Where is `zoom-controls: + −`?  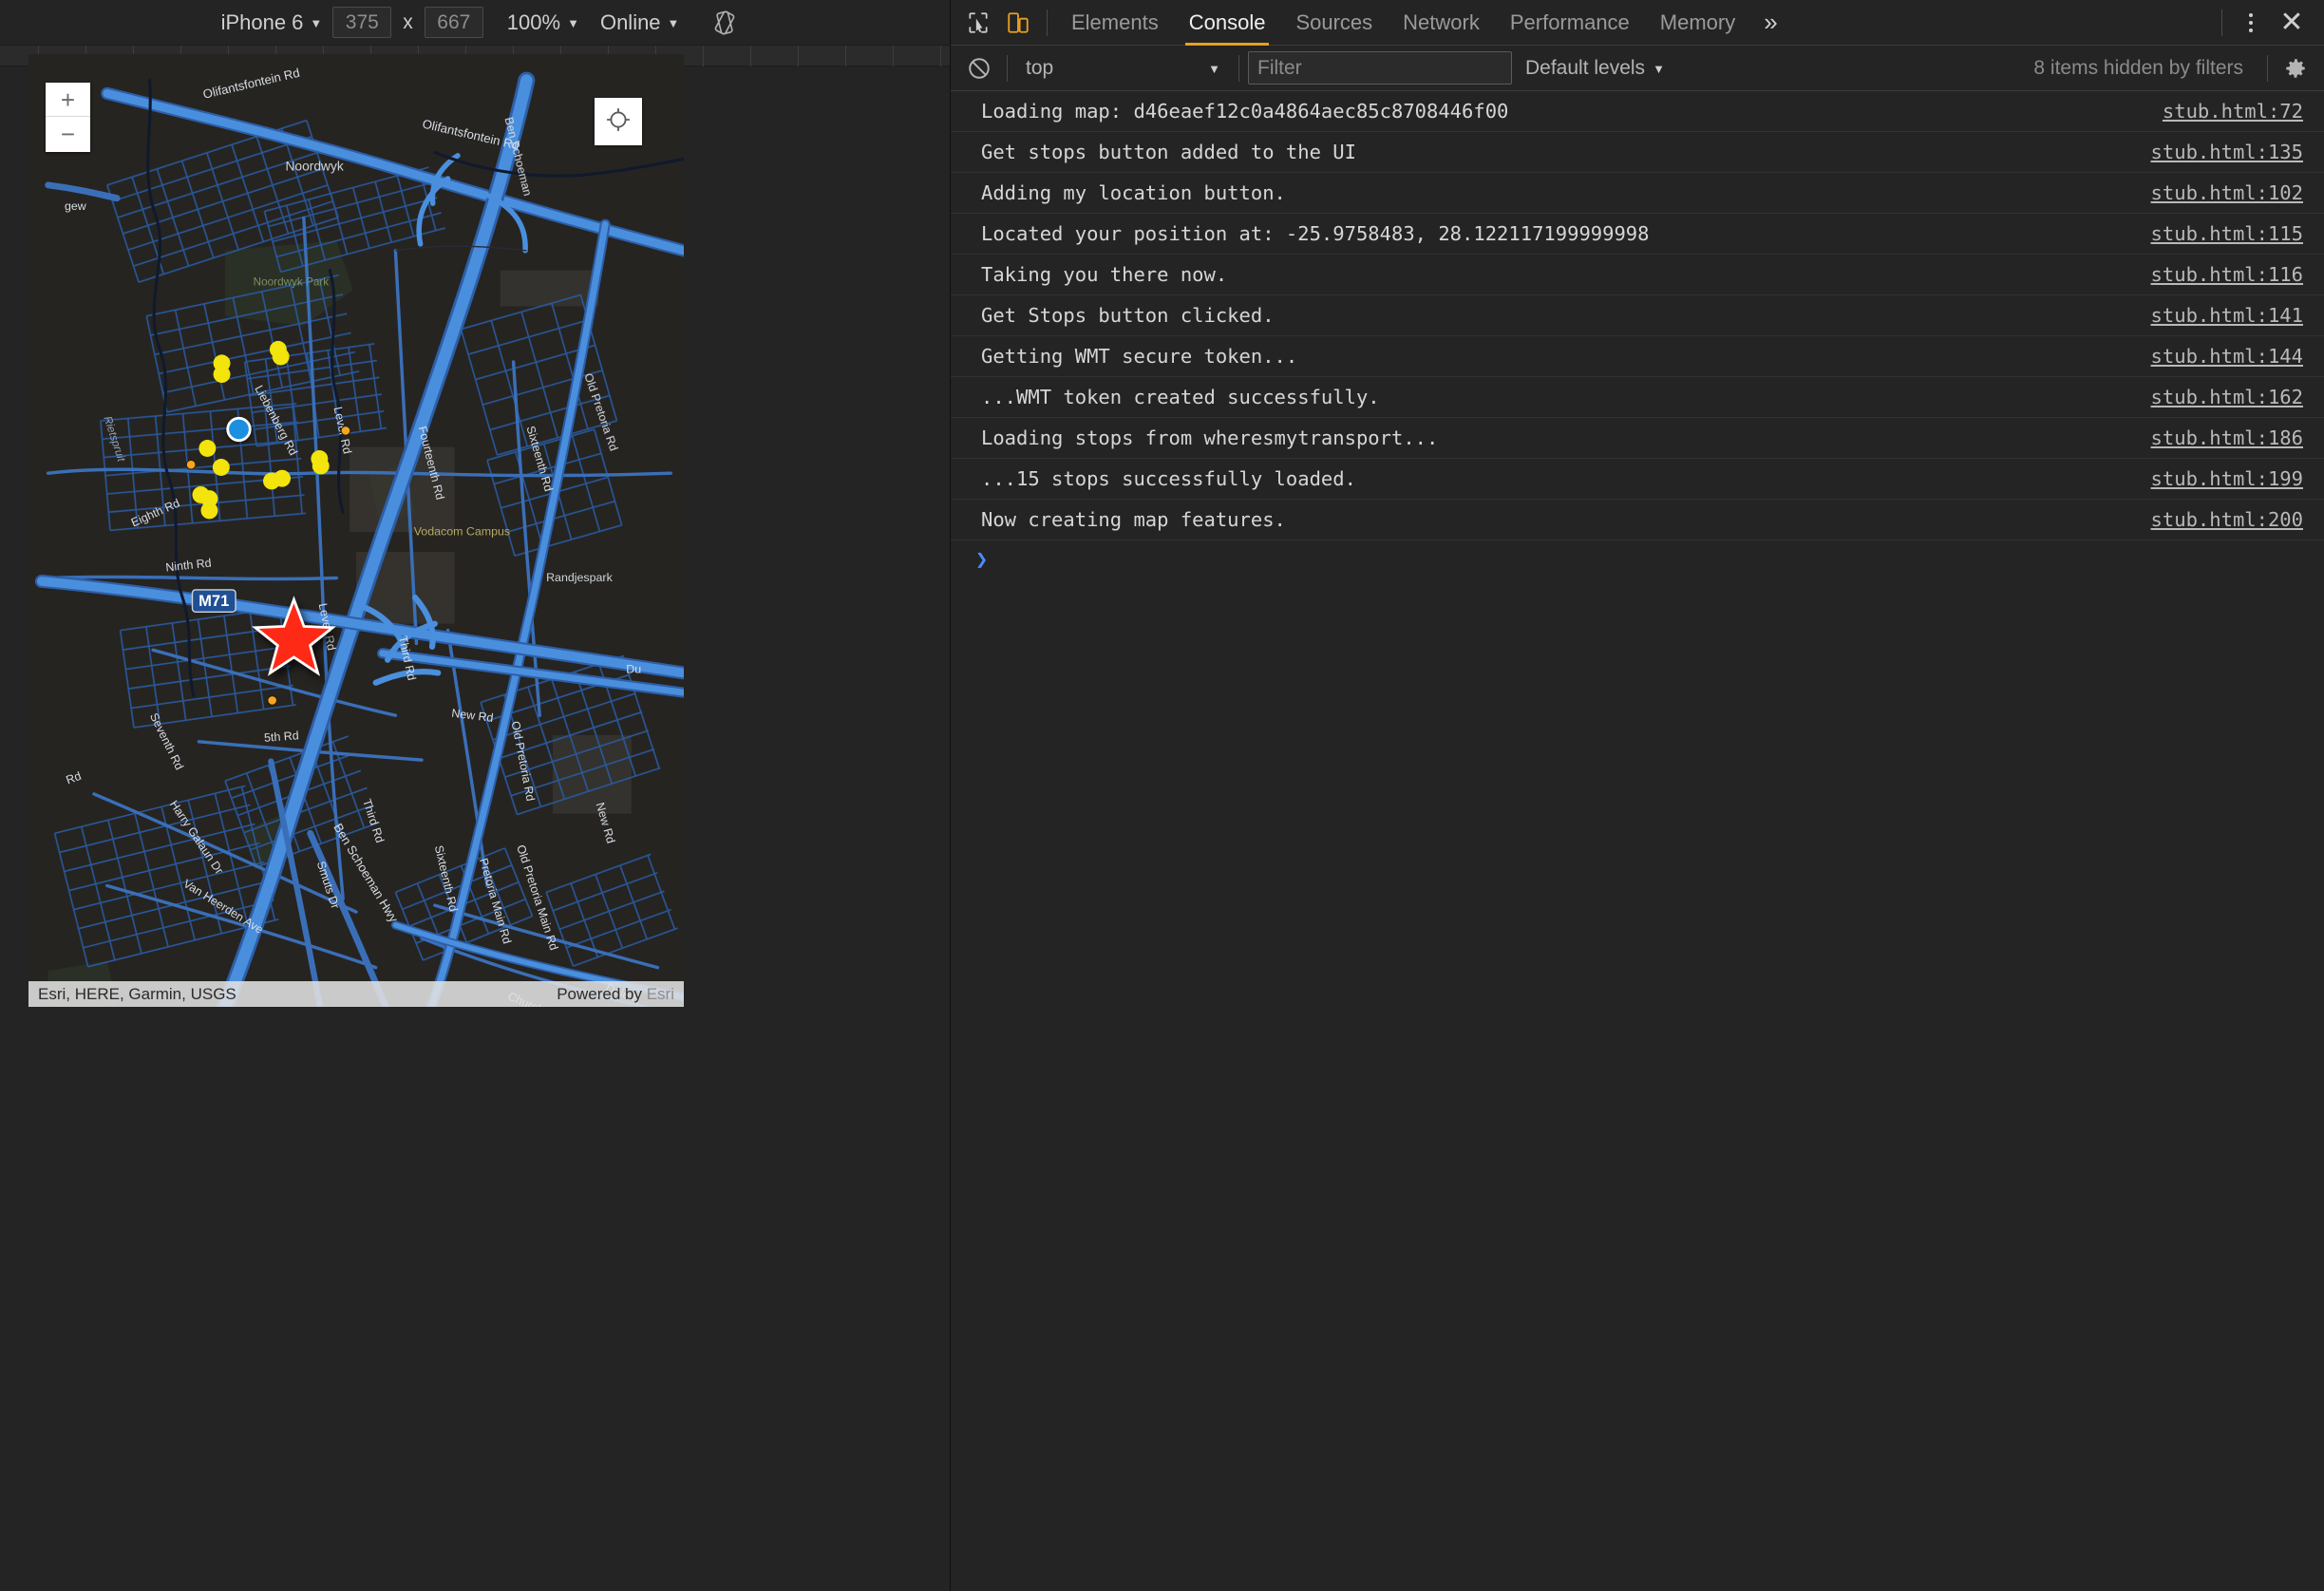 zoom-controls: + − is located at coordinates (68, 117).